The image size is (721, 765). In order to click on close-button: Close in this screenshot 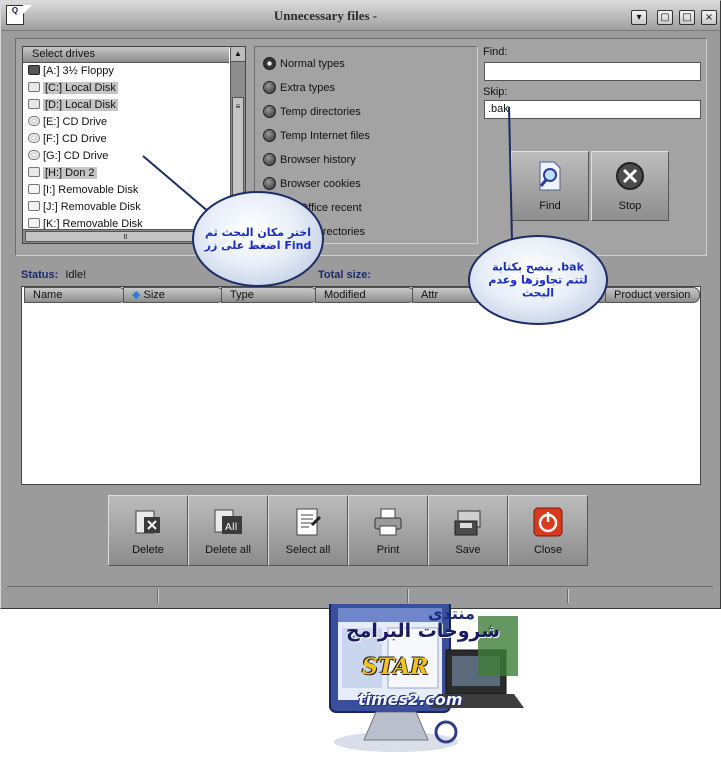, I will do `click(548, 530)`.